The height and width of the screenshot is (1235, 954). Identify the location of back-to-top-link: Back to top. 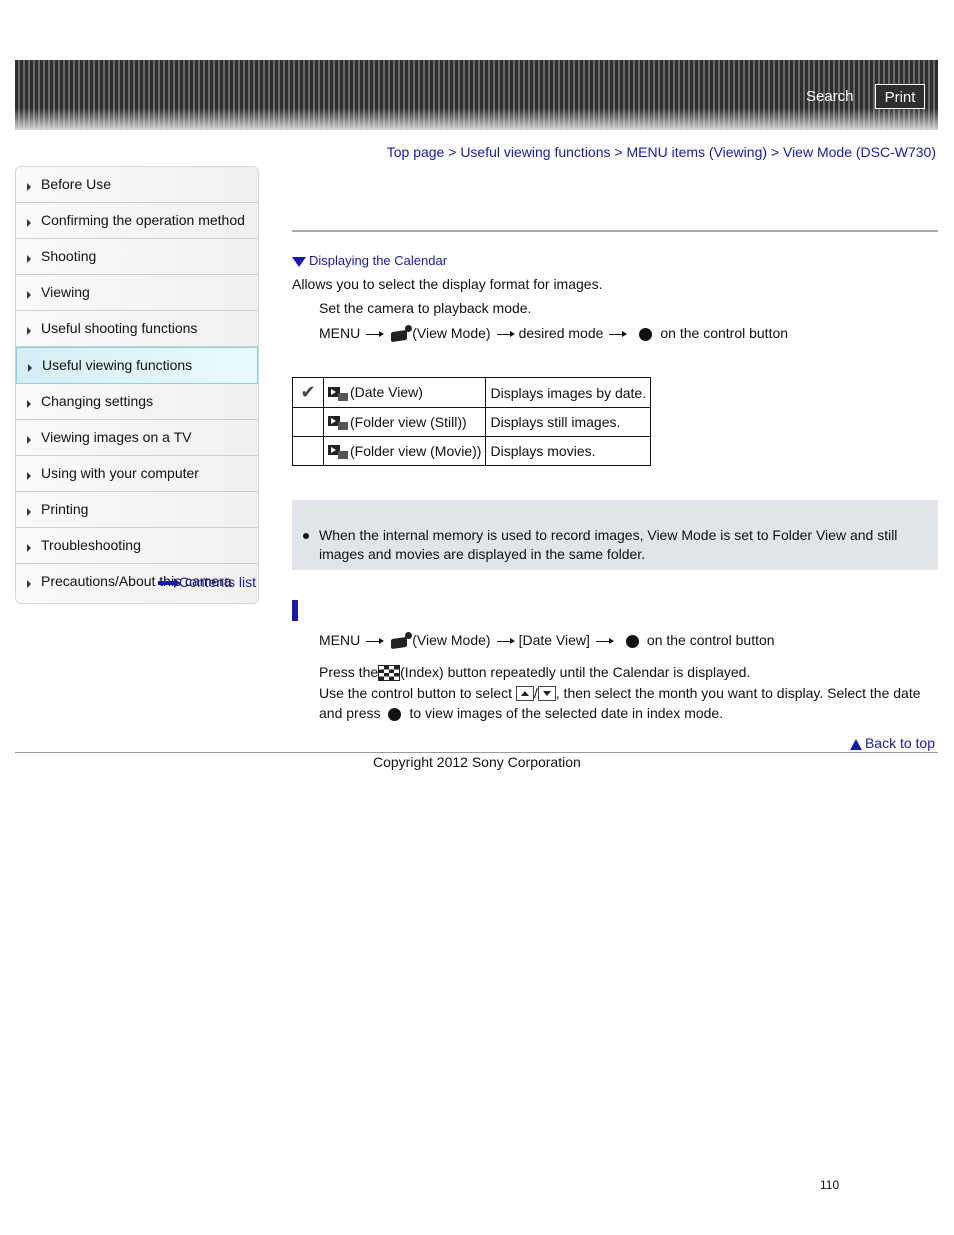
(892, 743).